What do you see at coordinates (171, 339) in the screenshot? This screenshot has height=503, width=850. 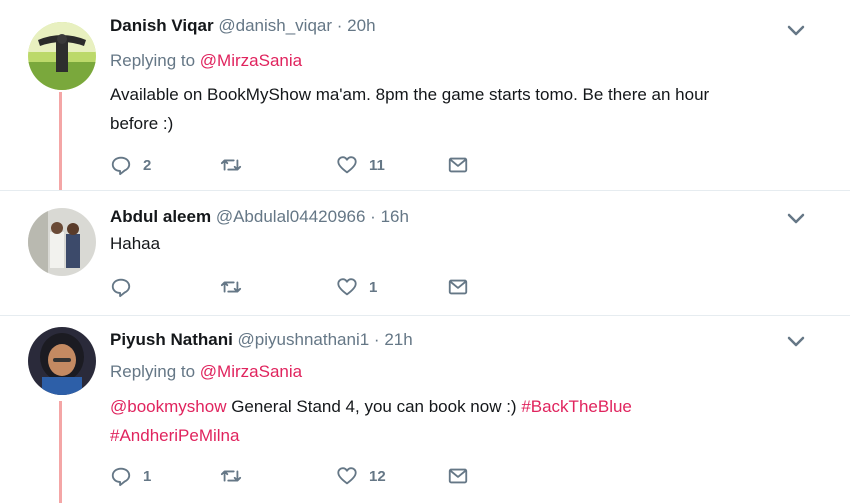 I see `display-name: Piyush Nathani` at bounding box center [171, 339].